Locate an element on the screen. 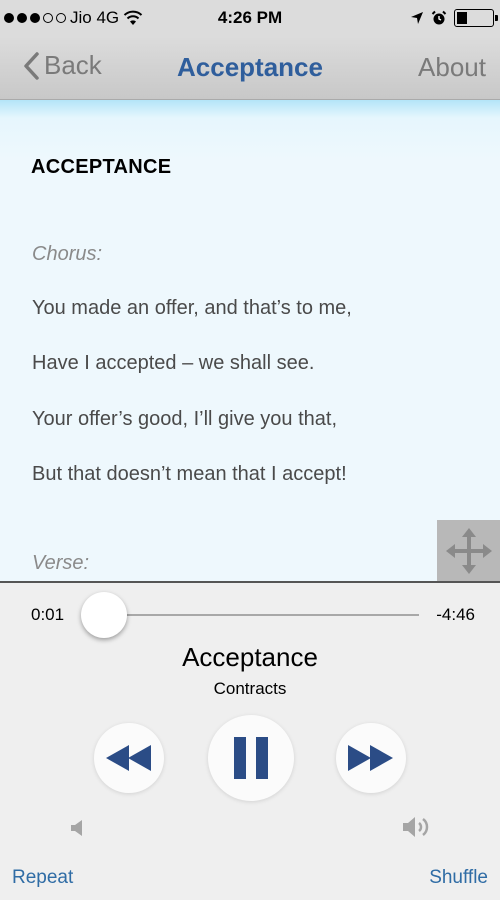 The width and height of the screenshot is (500, 900). battery-icon is located at coordinates (476, 18).